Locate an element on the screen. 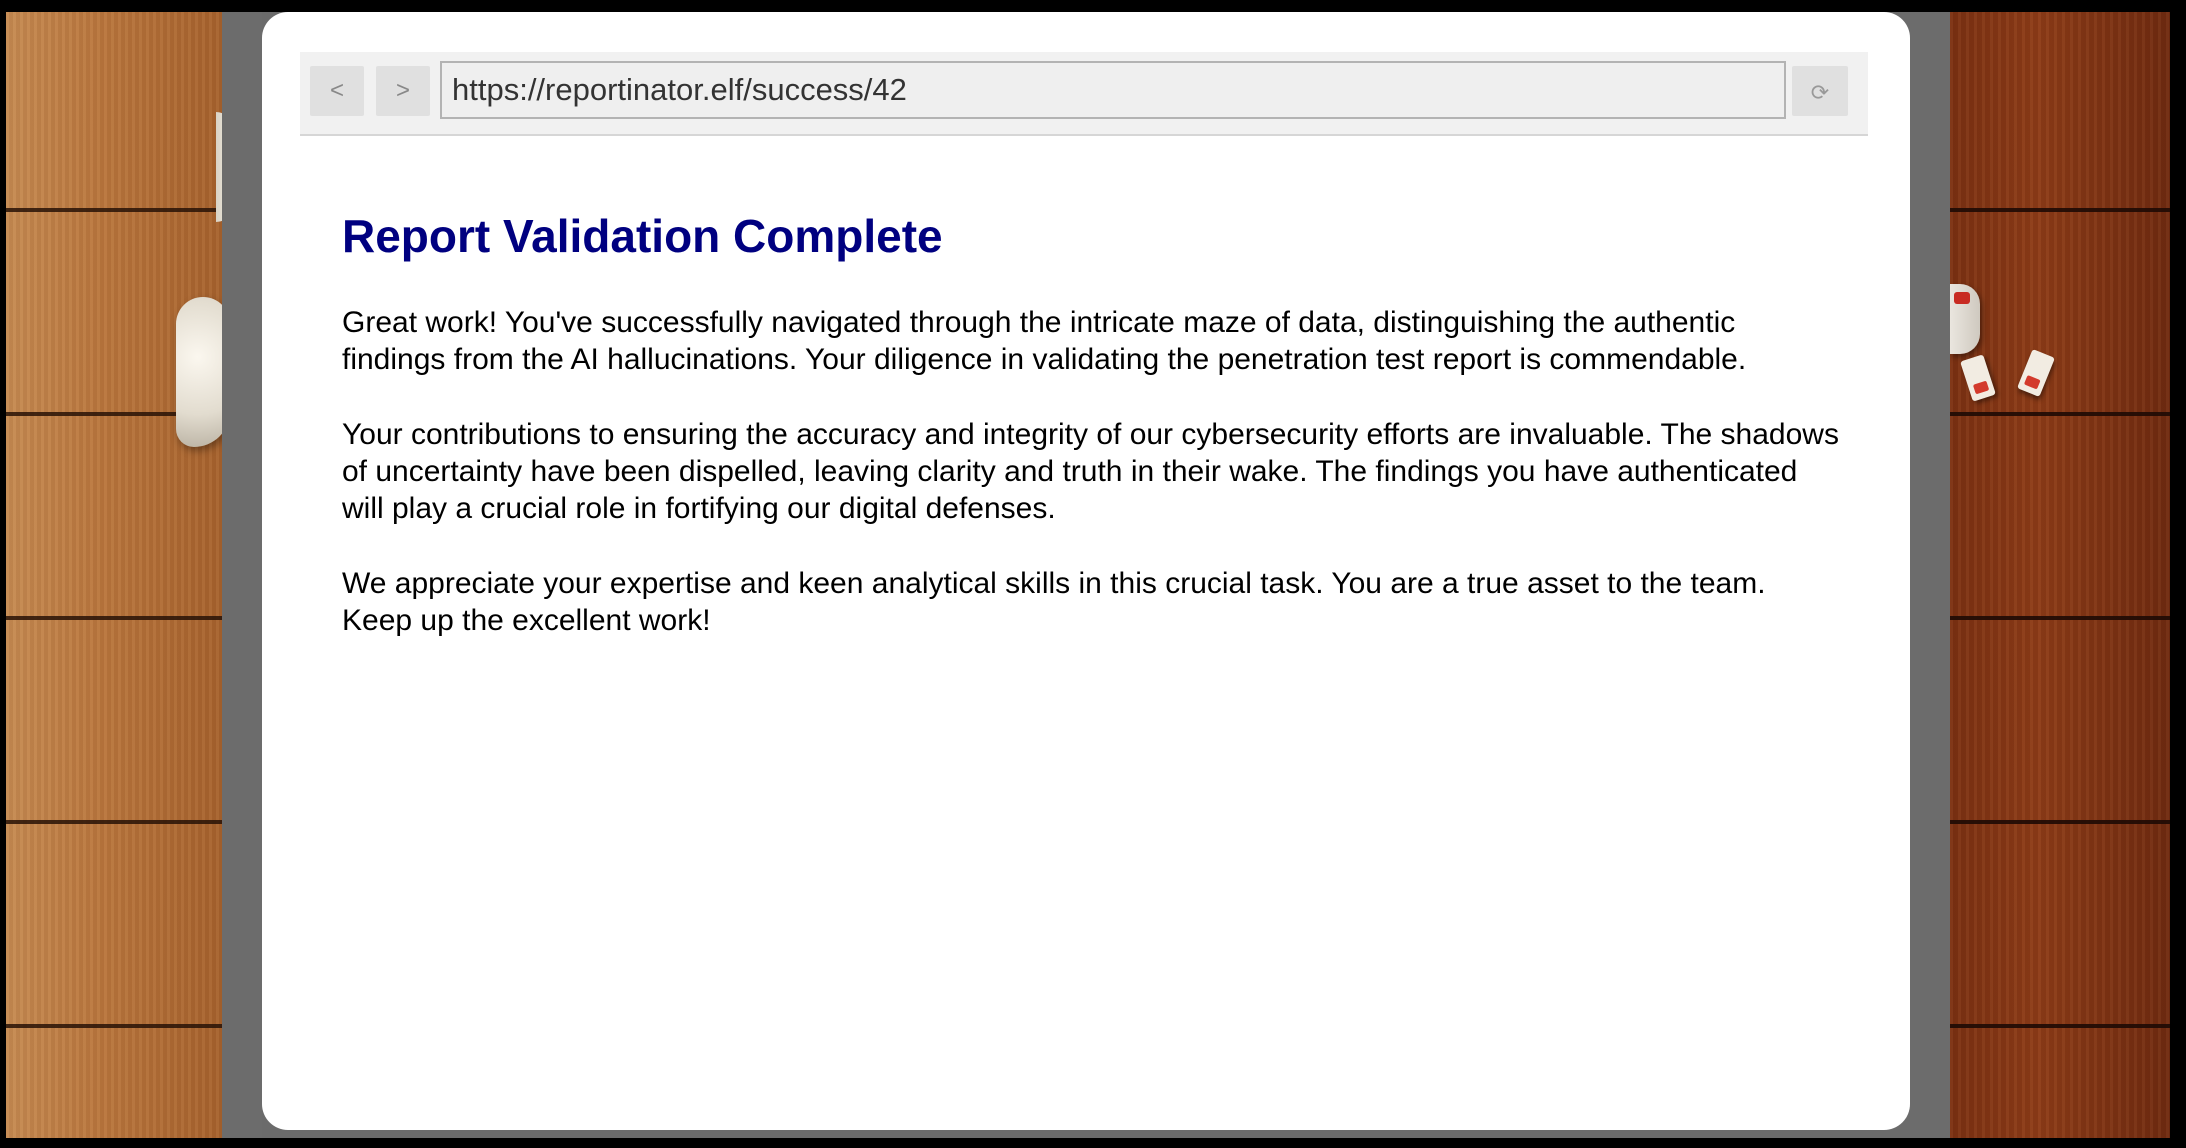  wood-background-right is located at coordinates (2060, 575).